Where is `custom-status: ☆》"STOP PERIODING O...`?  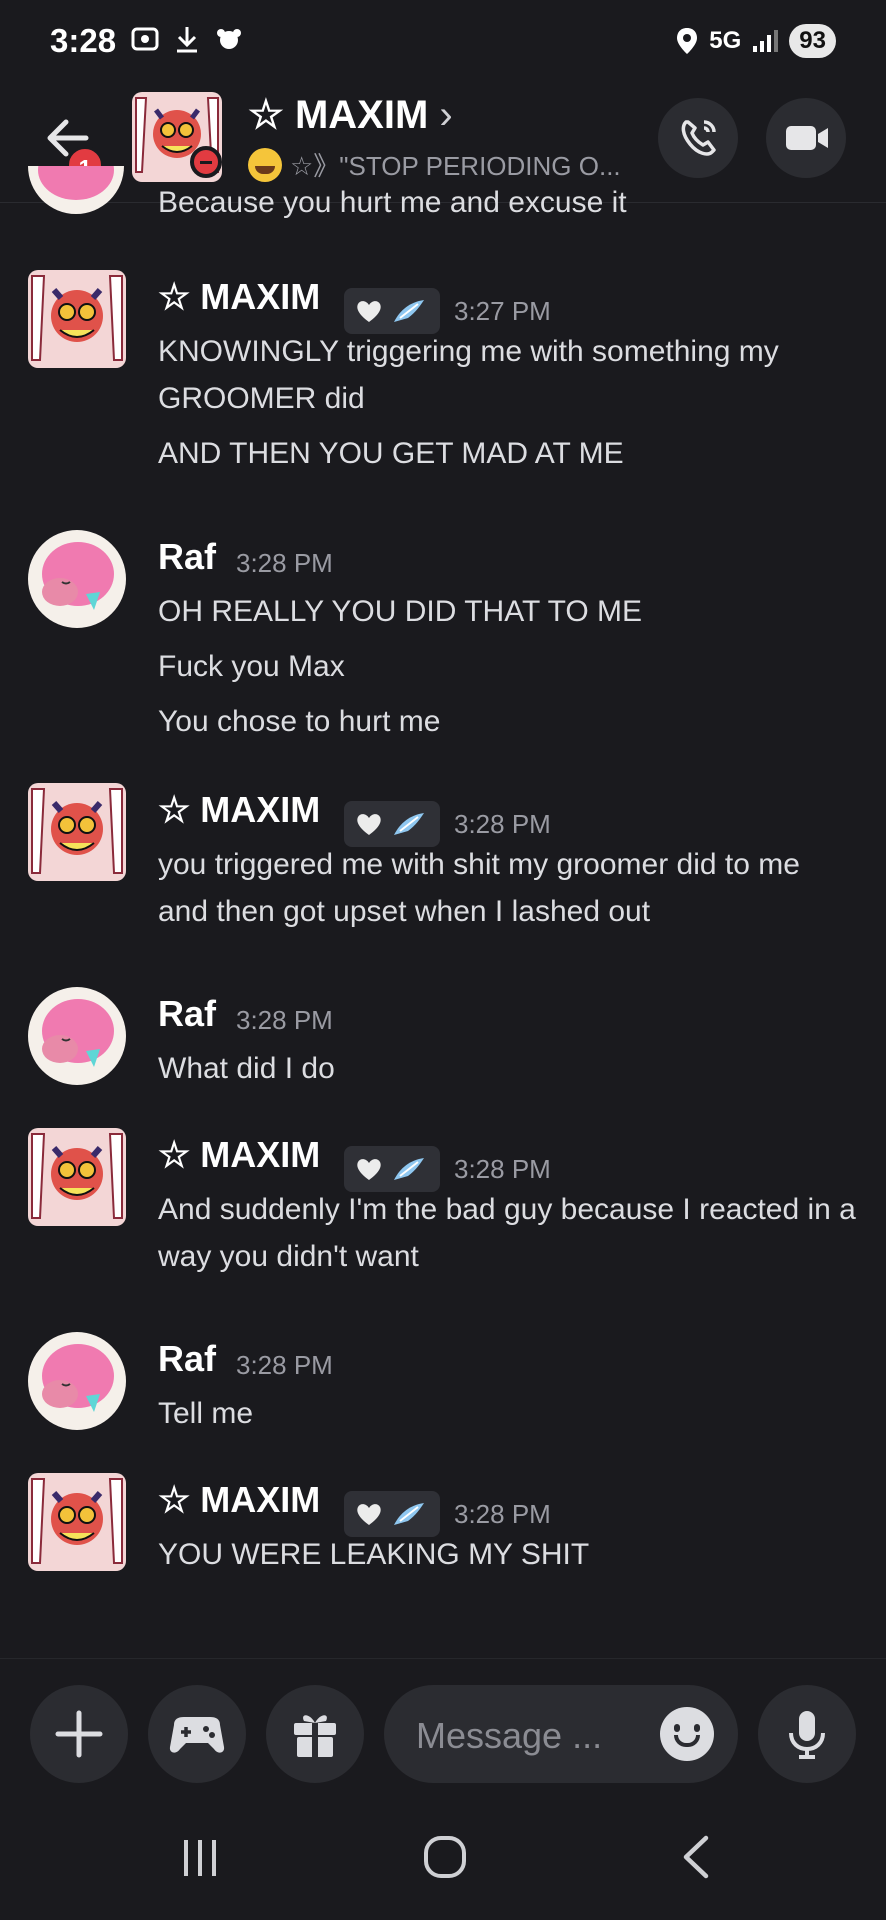
custom-status: ☆》"STOP PERIODING O... is located at coordinates (434, 164).